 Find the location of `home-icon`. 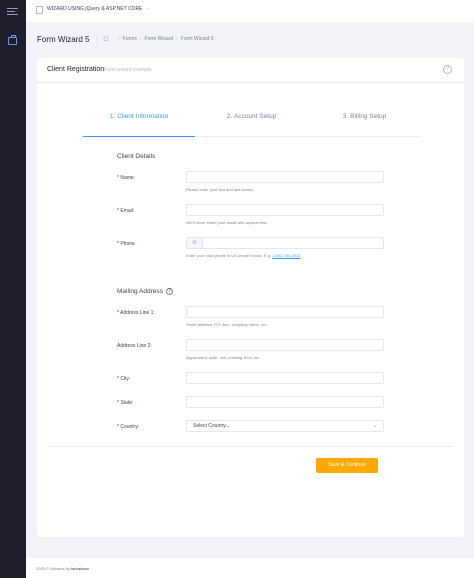

home-icon is located at coordinates (106, 38).